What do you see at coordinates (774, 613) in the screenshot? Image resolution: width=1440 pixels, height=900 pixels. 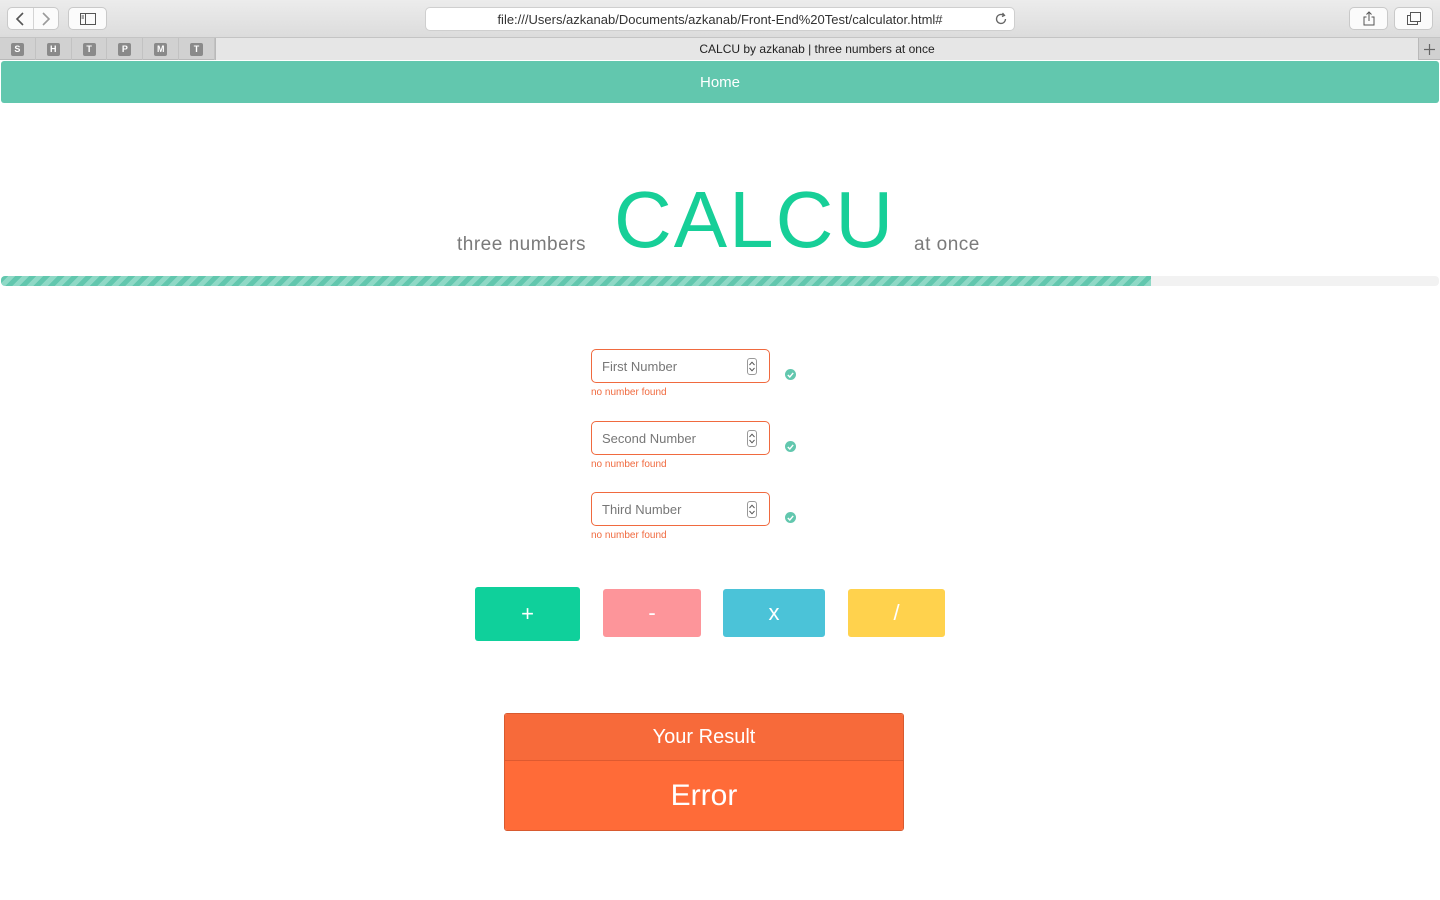 I see `multiply-button: x` at bounding box center [774, 613].